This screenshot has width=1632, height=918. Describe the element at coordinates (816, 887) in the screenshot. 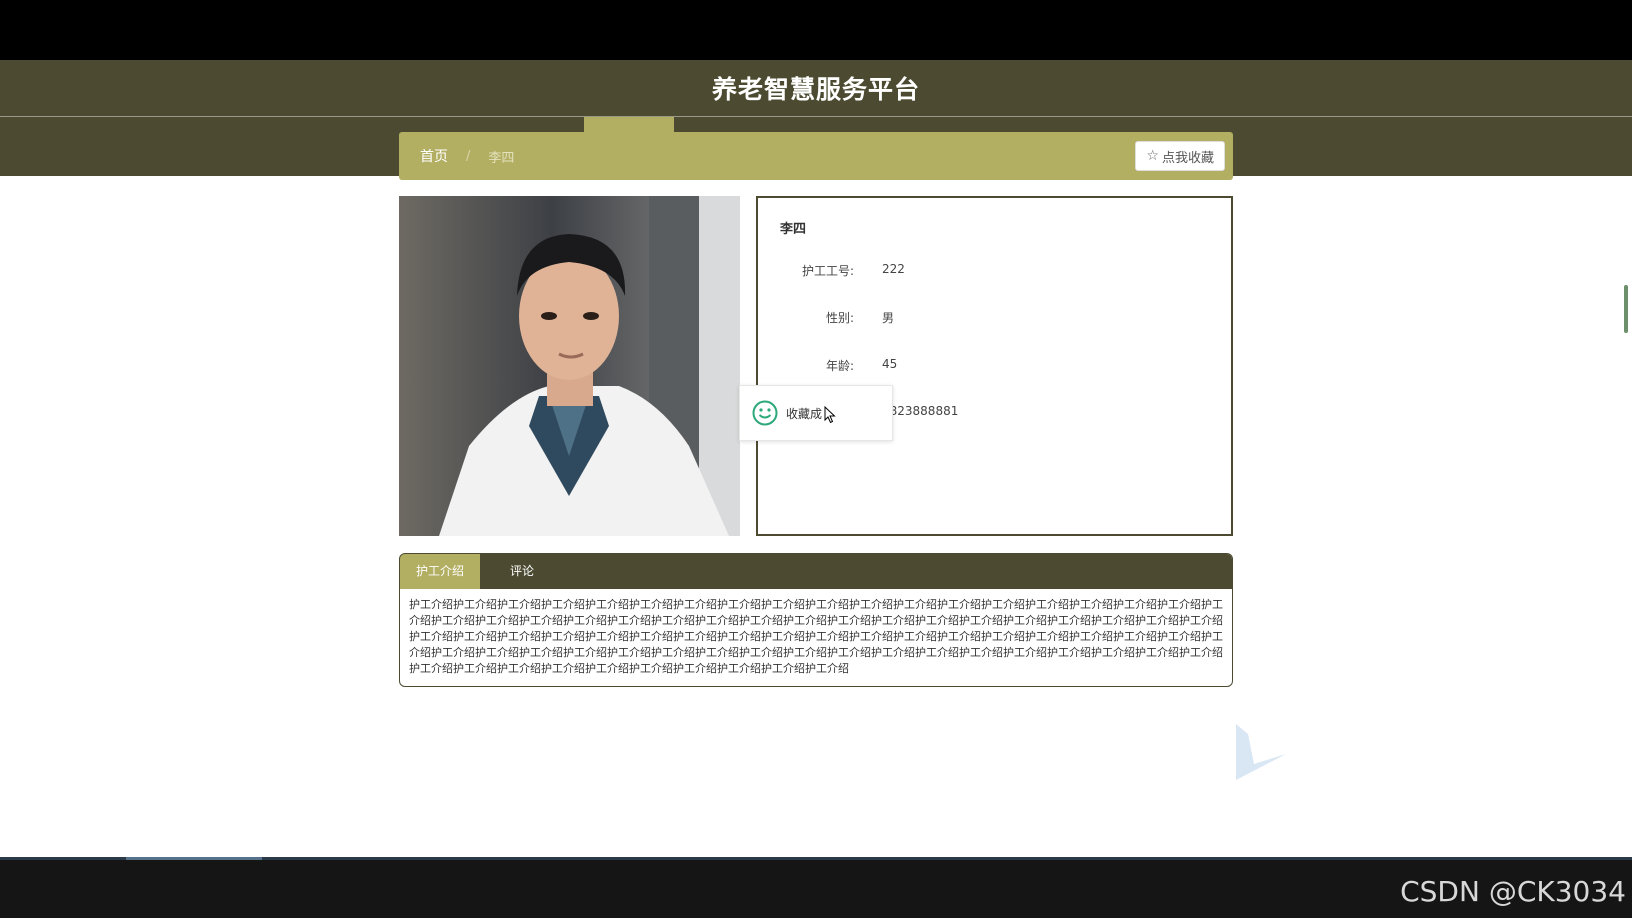

I see `video-bottom-bar: CSDN @CK3034` at that location.